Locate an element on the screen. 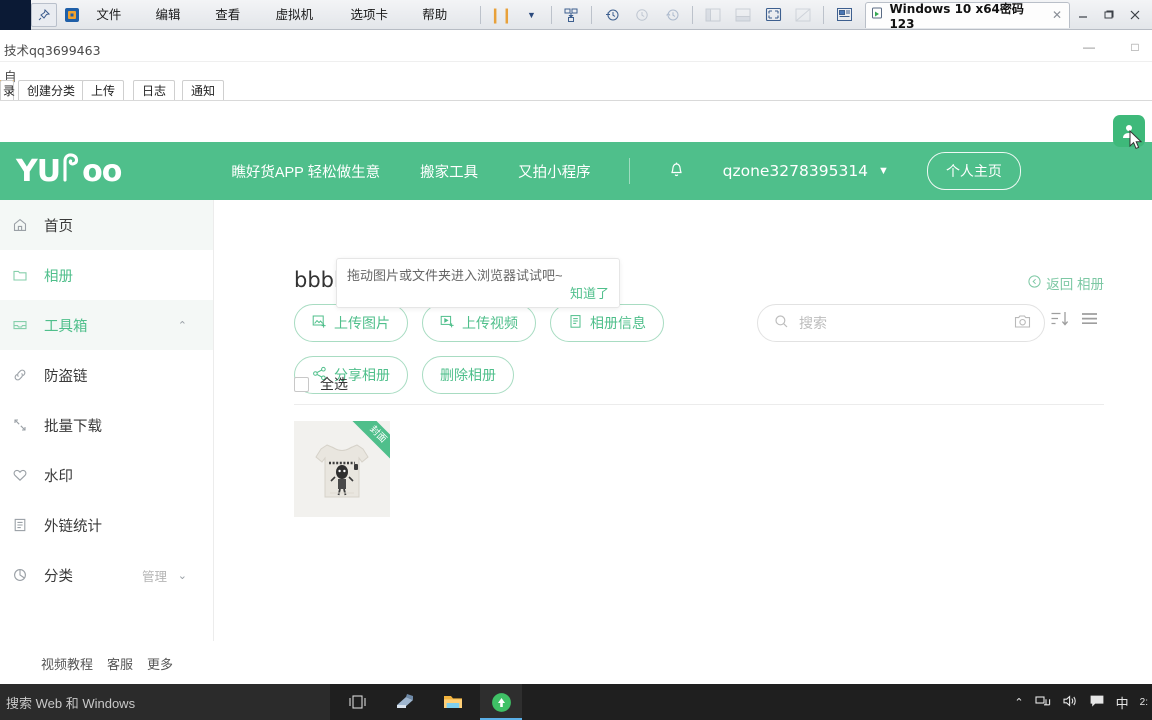  album-search-box is located at coordinates (901, 323).